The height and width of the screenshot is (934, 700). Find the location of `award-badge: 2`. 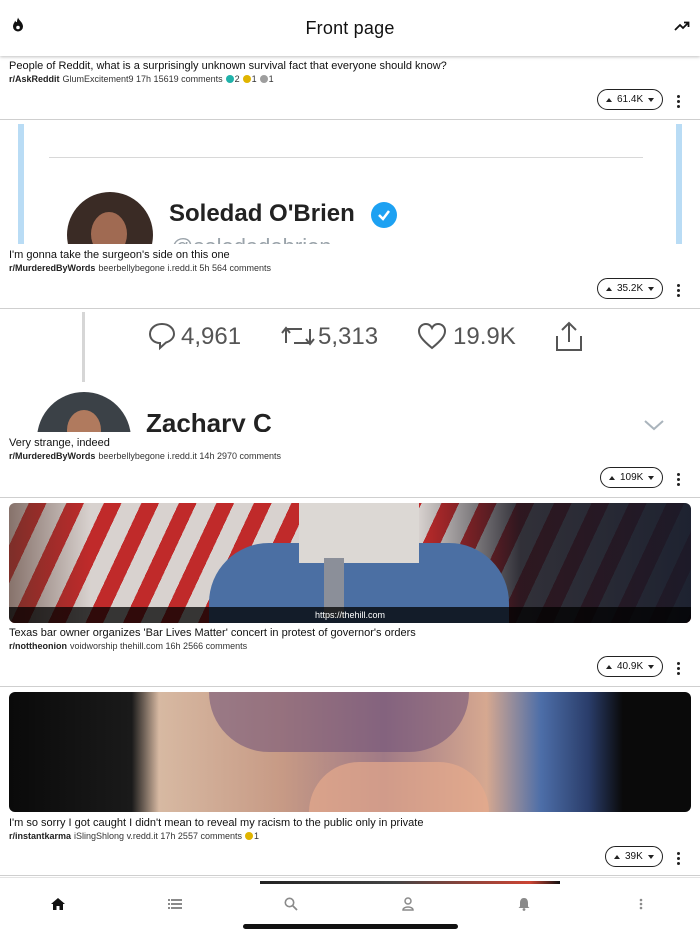

award-badge: 2 is located at coordinates (232, 79).